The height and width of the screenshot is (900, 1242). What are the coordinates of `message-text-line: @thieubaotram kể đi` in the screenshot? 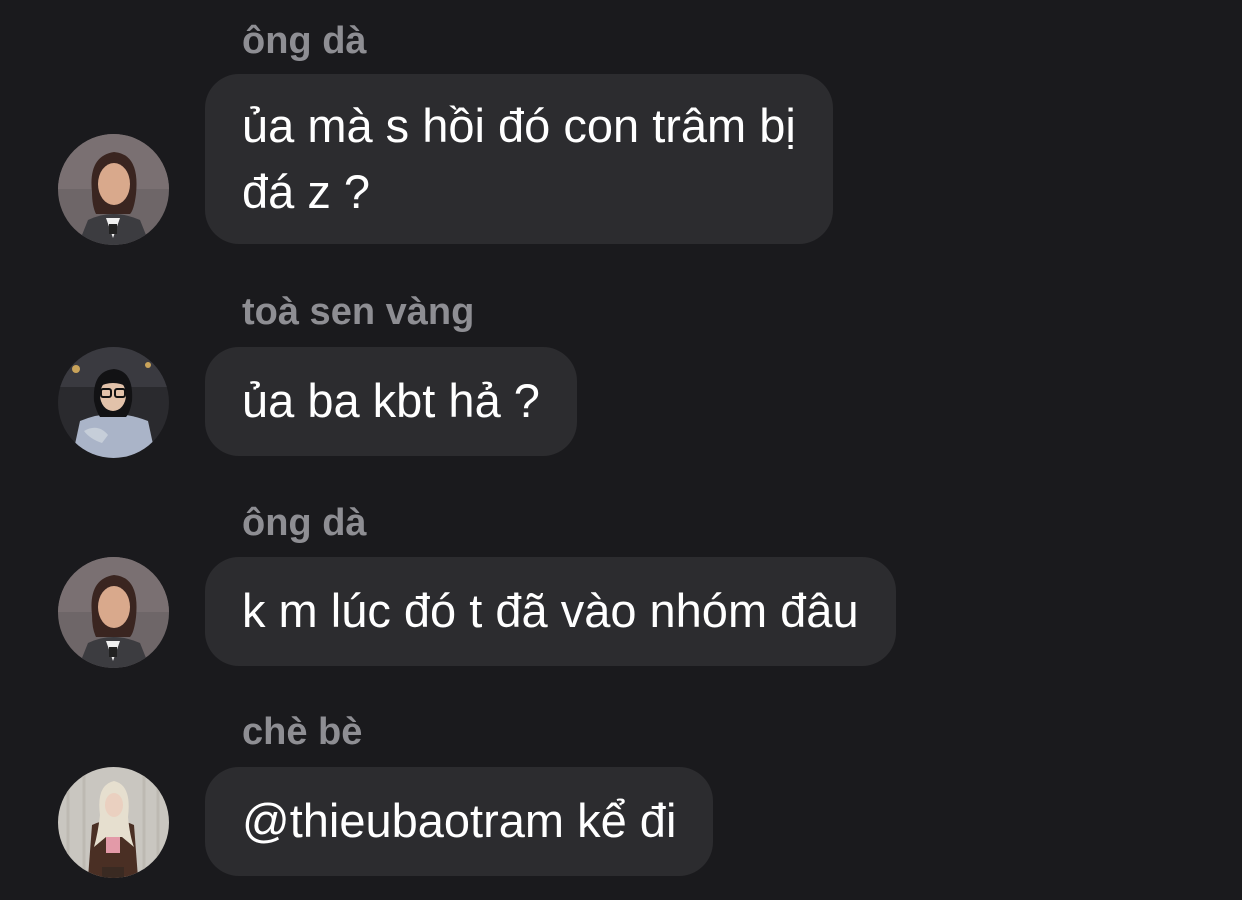 It's located at (459, 820).